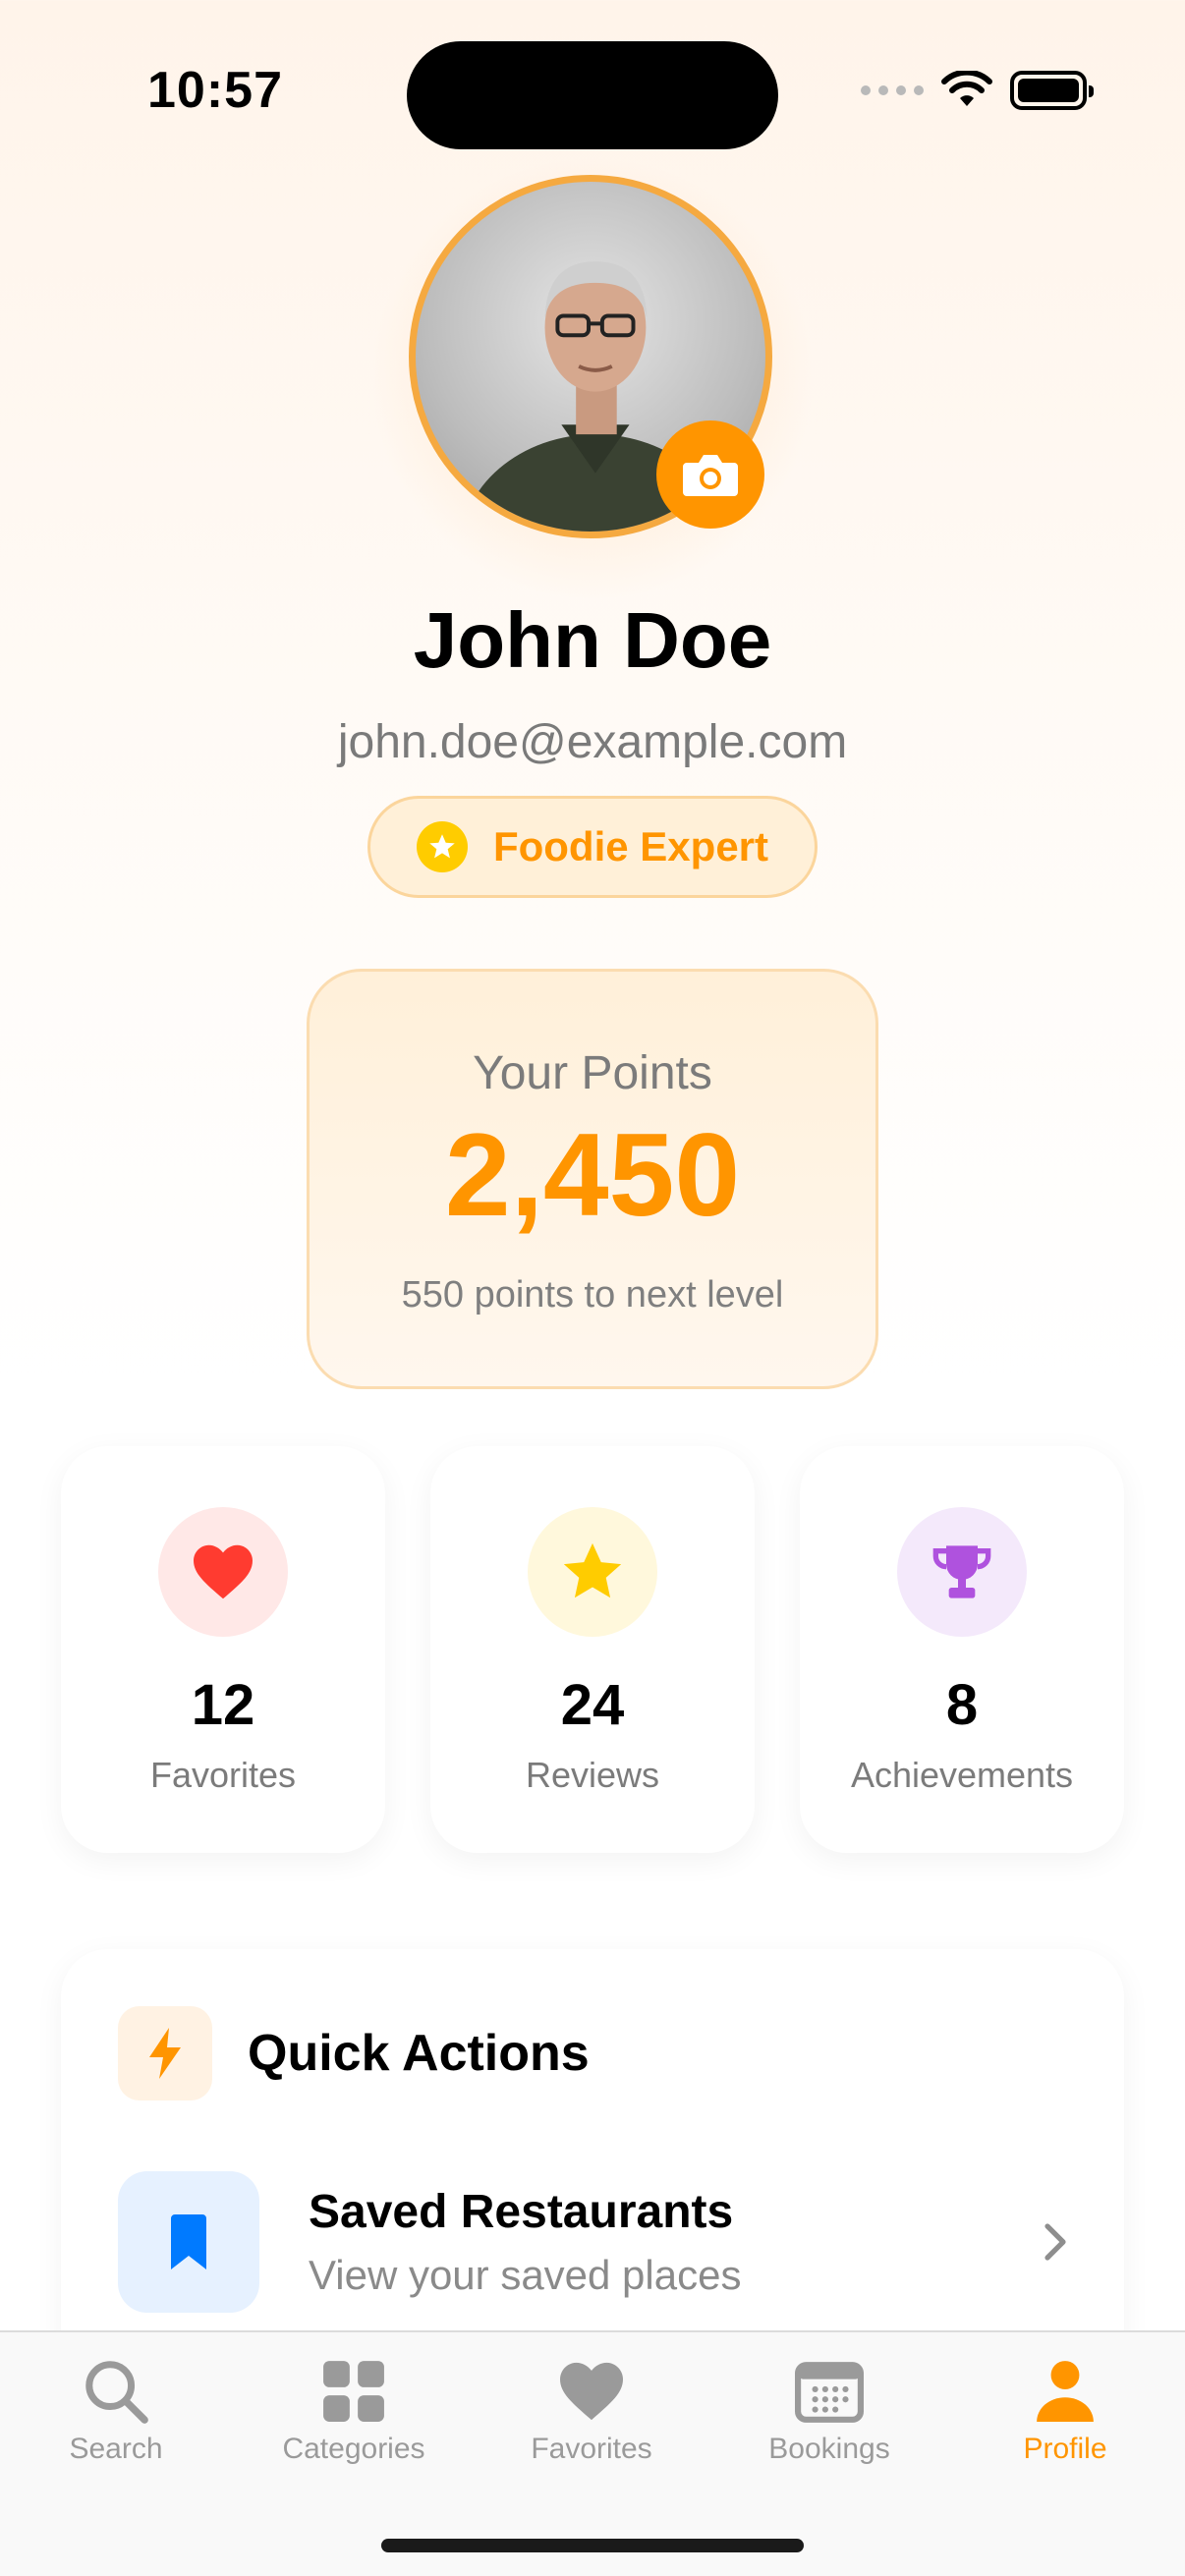  I want to click on status-icons, so click(978, 90).